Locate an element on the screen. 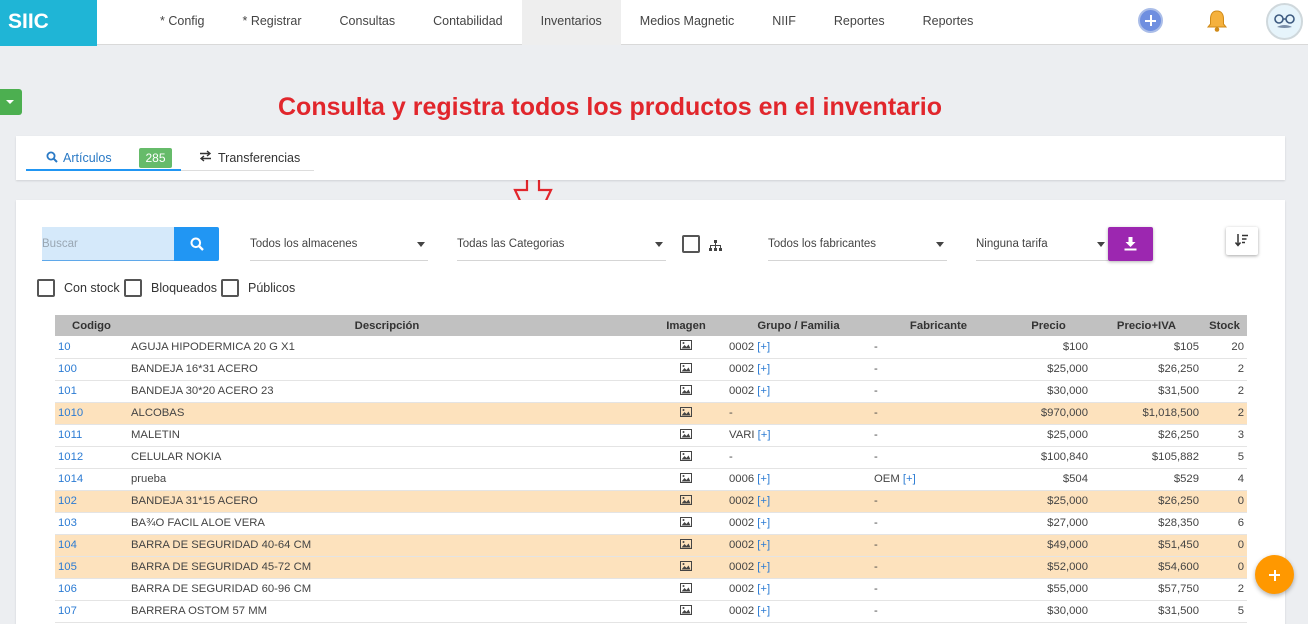 The width and height of the screenshot is (1308, 624). column-header: Precio+IVA is located at coordinates (1146, 325).